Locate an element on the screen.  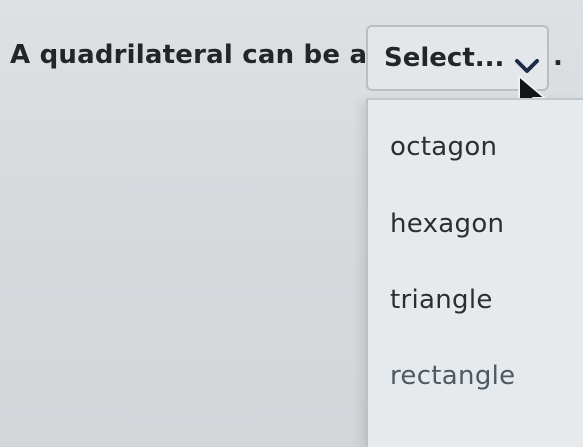
chevron-down-icon is located at coordinates (527, 66).